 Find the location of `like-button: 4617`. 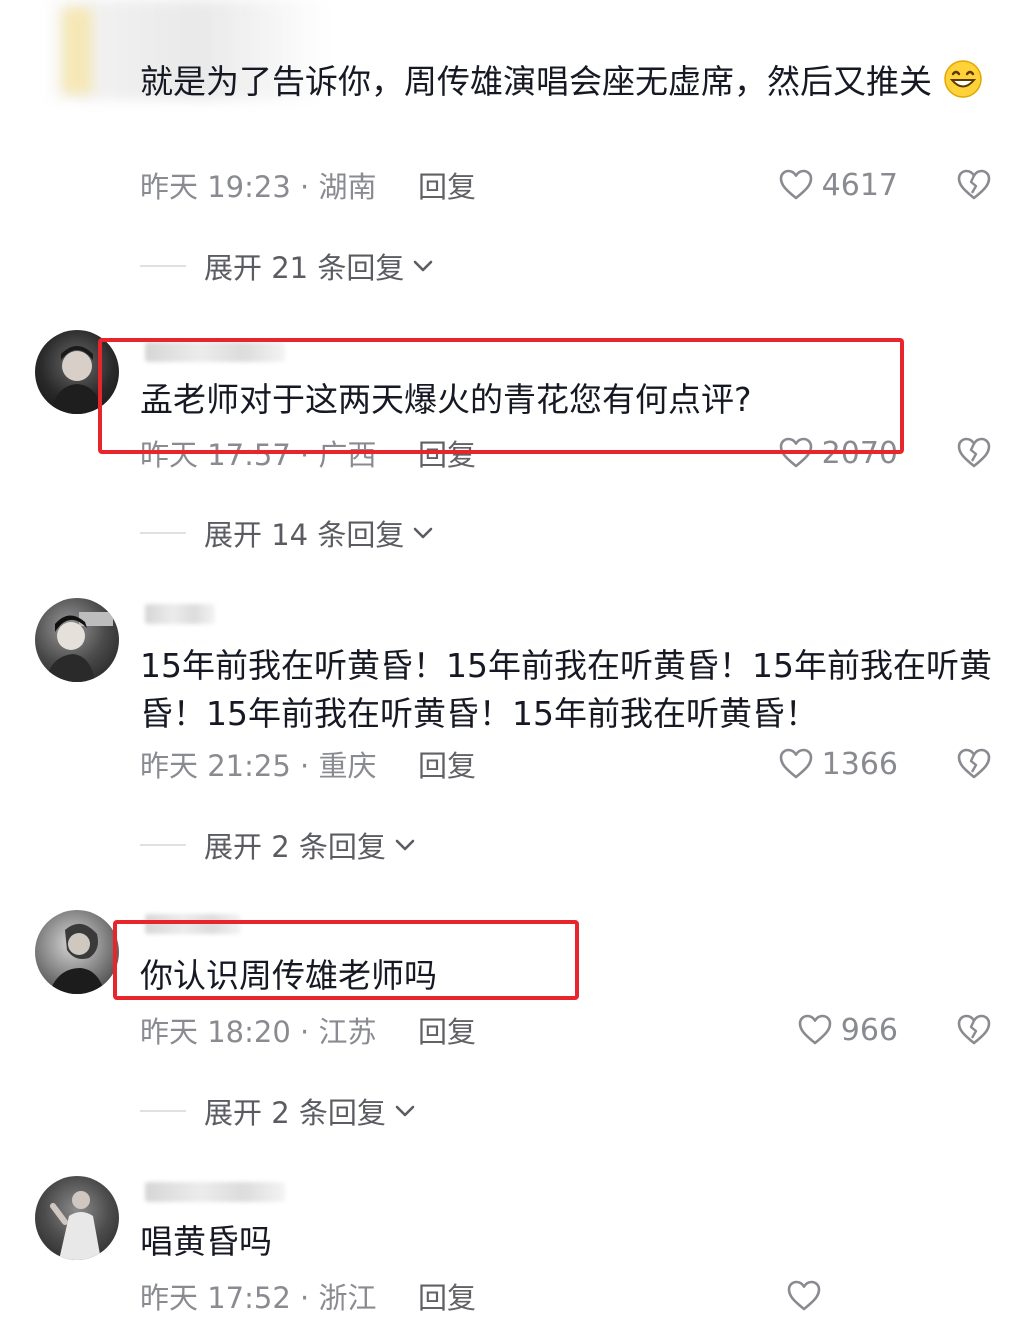

like-button: 4617 is located at coordinates (838, 185).